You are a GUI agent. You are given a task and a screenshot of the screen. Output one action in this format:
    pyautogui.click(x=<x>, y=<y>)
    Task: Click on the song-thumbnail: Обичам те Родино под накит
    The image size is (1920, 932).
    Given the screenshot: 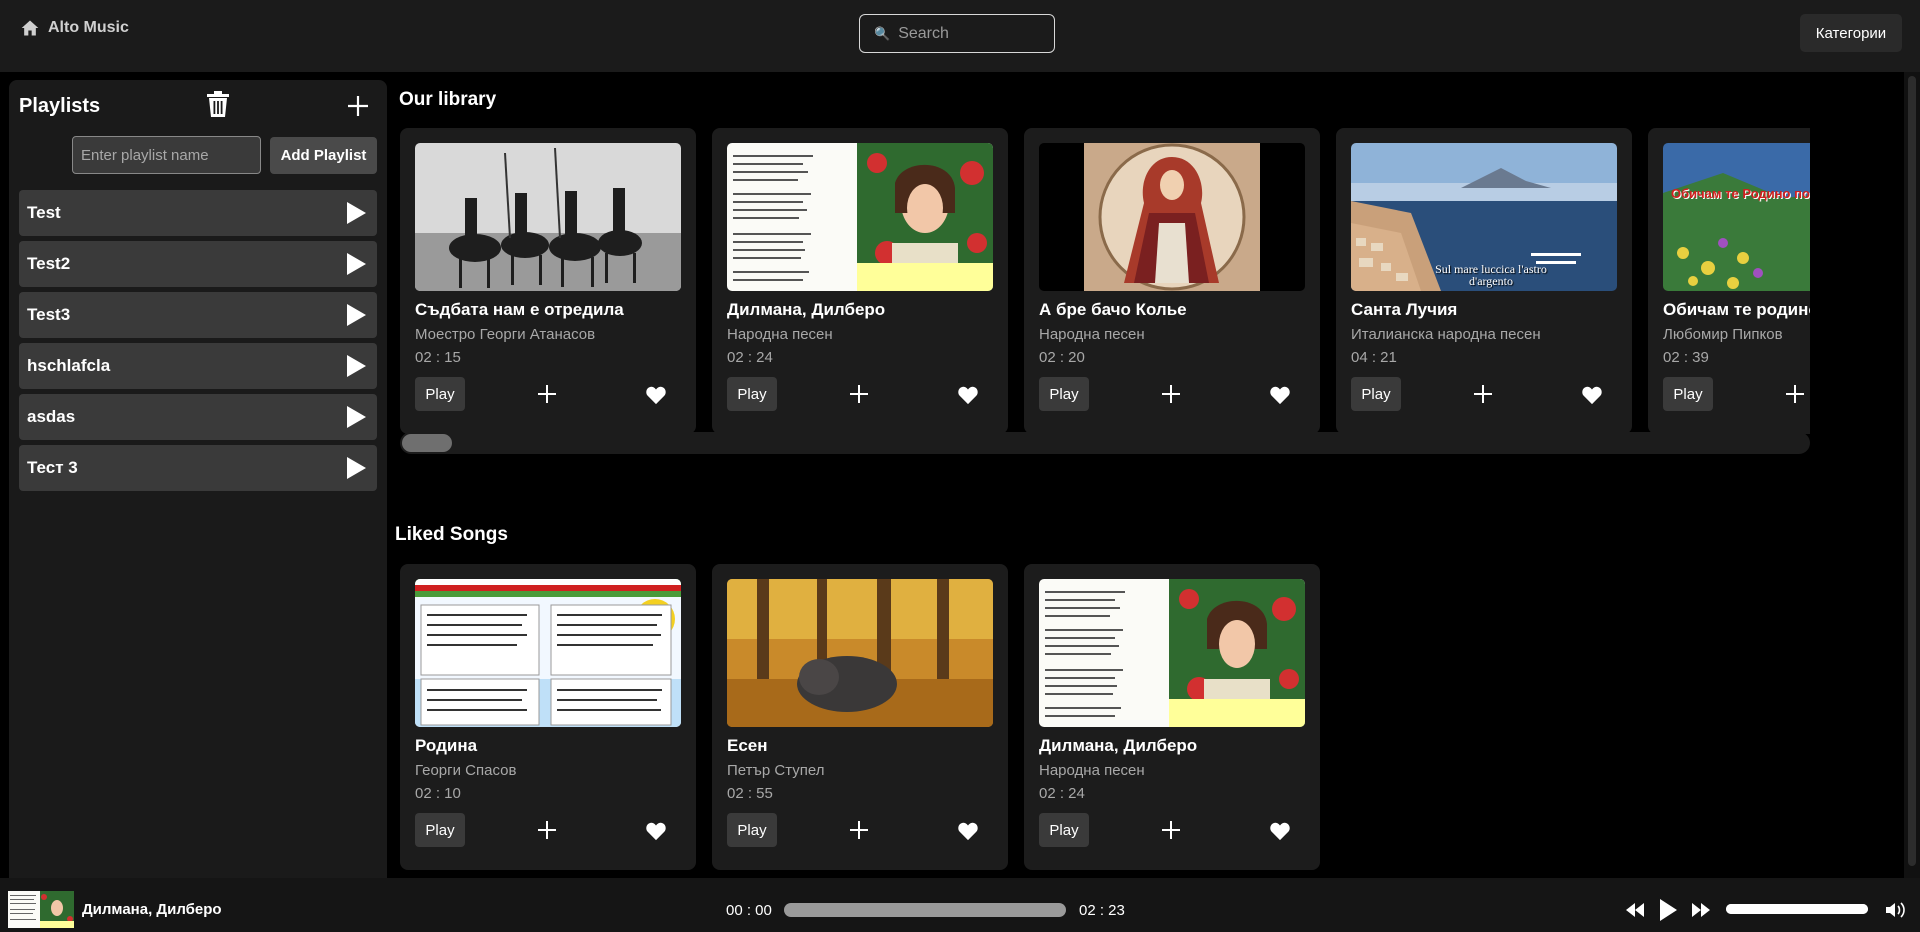 What is the action you would take?
    pyautogui.click(x=1736, y=217)
    